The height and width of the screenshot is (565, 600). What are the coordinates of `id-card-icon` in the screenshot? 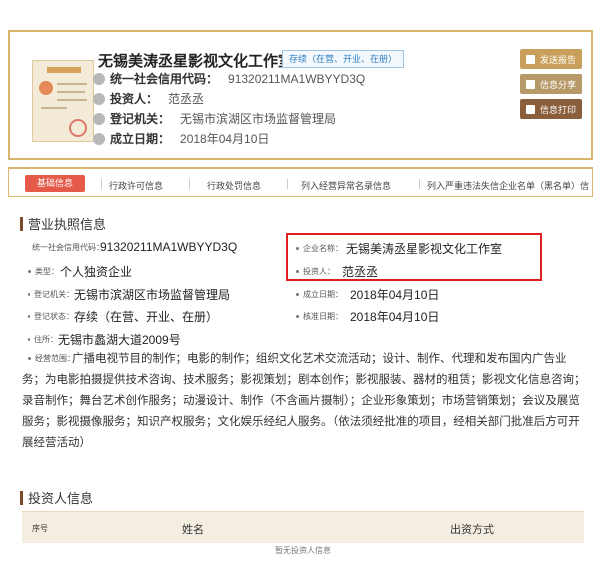 It's located at (99, 78).